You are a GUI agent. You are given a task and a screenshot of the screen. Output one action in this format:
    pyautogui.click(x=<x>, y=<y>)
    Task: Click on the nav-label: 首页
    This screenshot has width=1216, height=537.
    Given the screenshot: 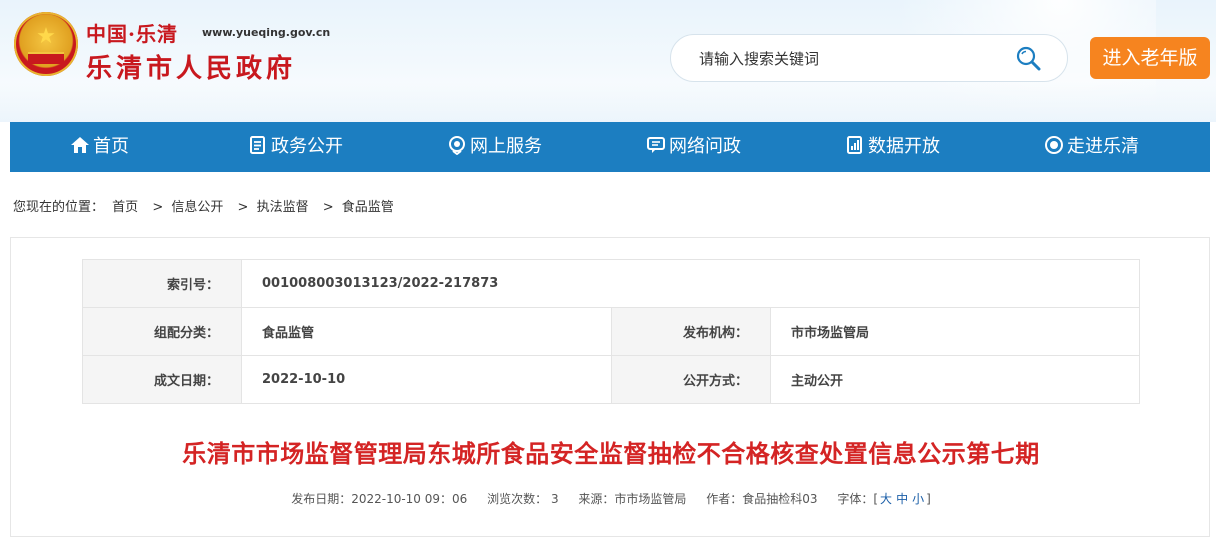 What is the action you would take?
    pyautogui.click(x=111, y=146)
    